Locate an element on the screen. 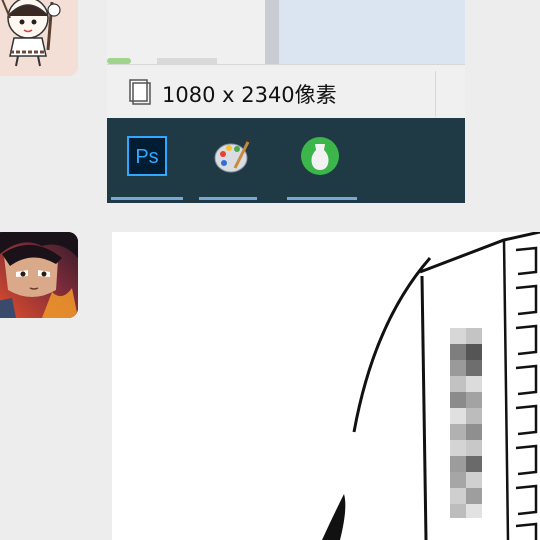  image-dimensions-icon is located at coordinates (140, 92).